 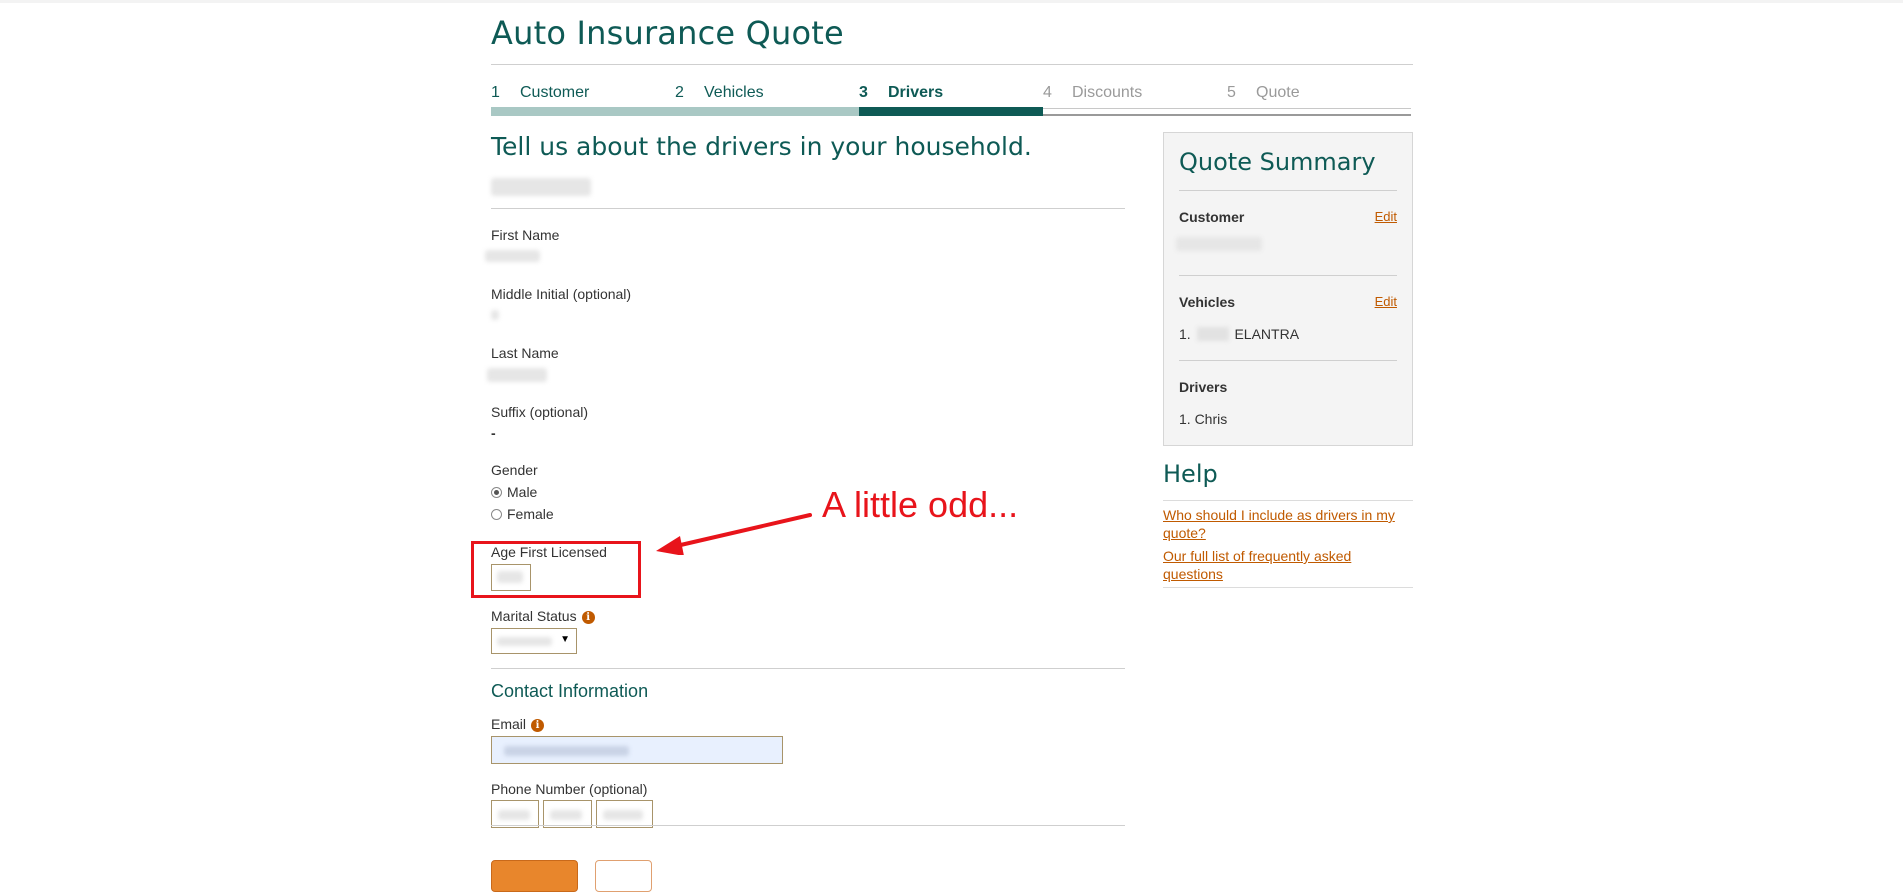 I want to click on email-label: Email i, so click(x=518, y=724).